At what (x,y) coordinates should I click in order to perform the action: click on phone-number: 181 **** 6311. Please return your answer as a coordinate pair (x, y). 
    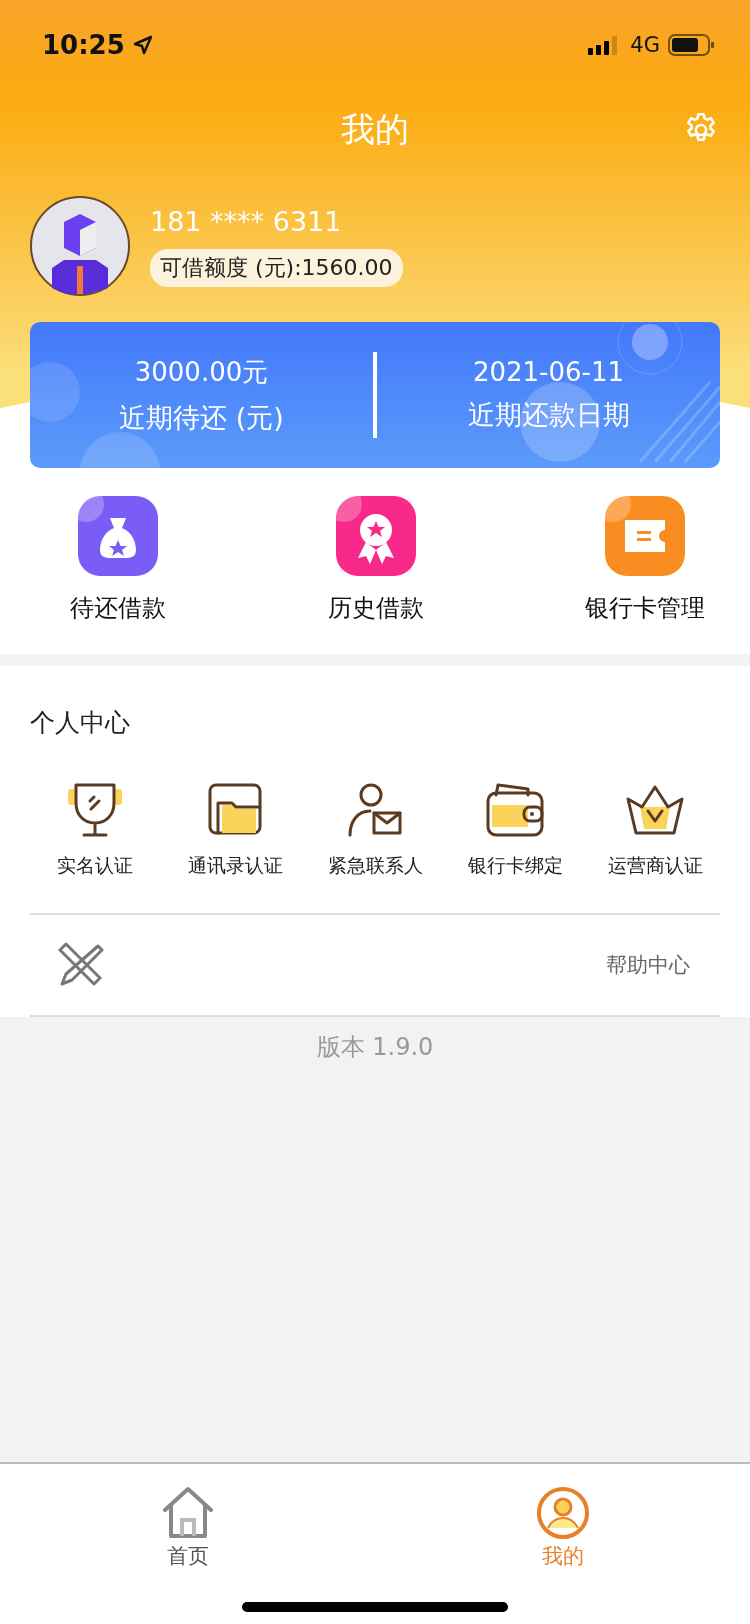
    Looking at the image, I should click on (246, 221).